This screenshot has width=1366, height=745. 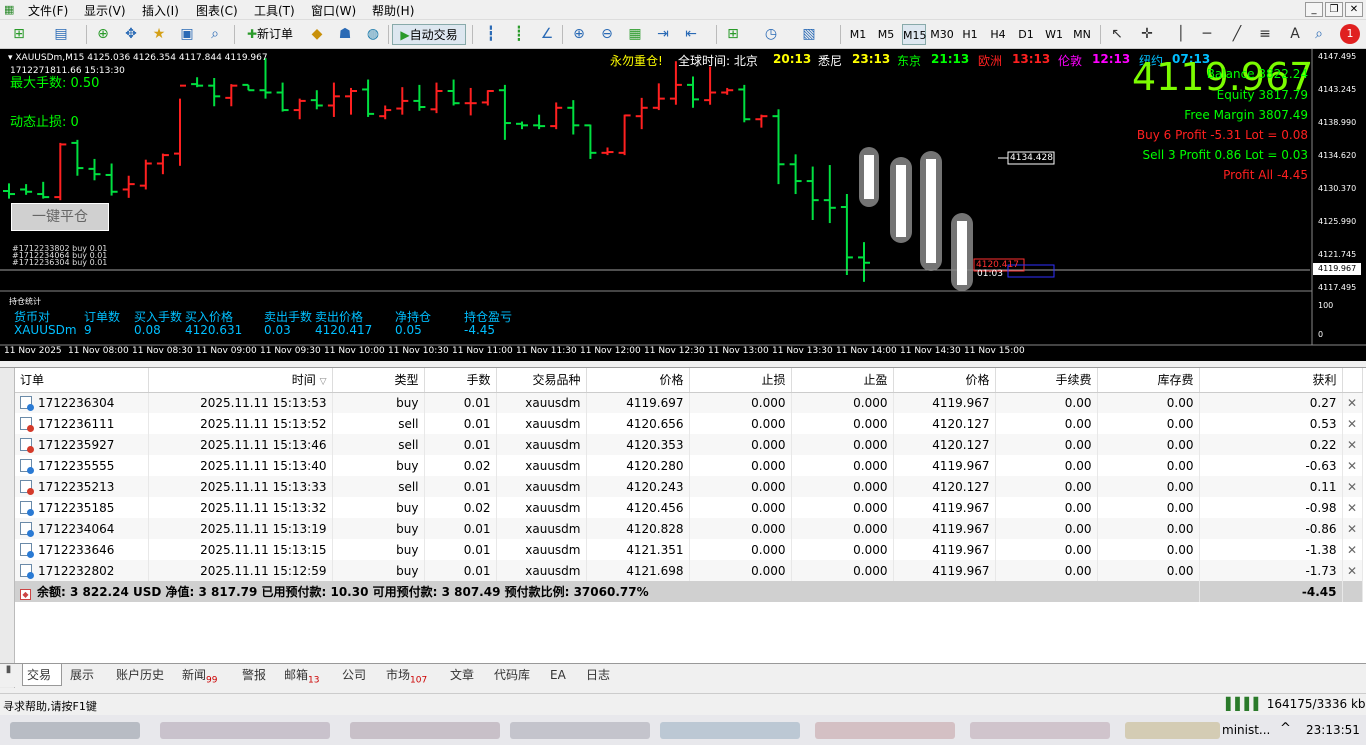 I want to click on signals-icon: ☗, so click(x=345, y=34).